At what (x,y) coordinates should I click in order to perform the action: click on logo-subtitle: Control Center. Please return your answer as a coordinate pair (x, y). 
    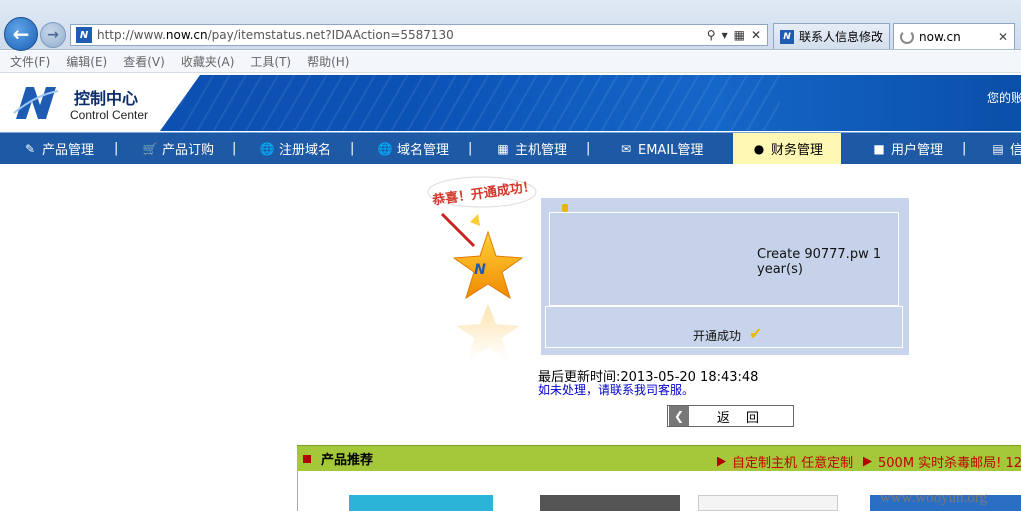
    Looking at the image, I should click on (109, 115).